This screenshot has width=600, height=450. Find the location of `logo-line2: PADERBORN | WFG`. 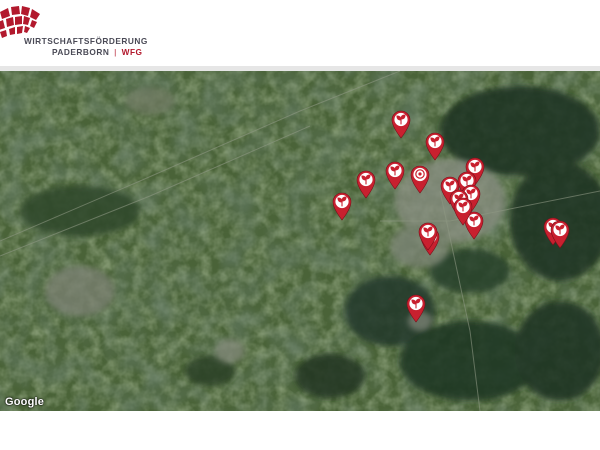

logo-line2: PADERBORN | WFG is located at coordinates (86, 52).